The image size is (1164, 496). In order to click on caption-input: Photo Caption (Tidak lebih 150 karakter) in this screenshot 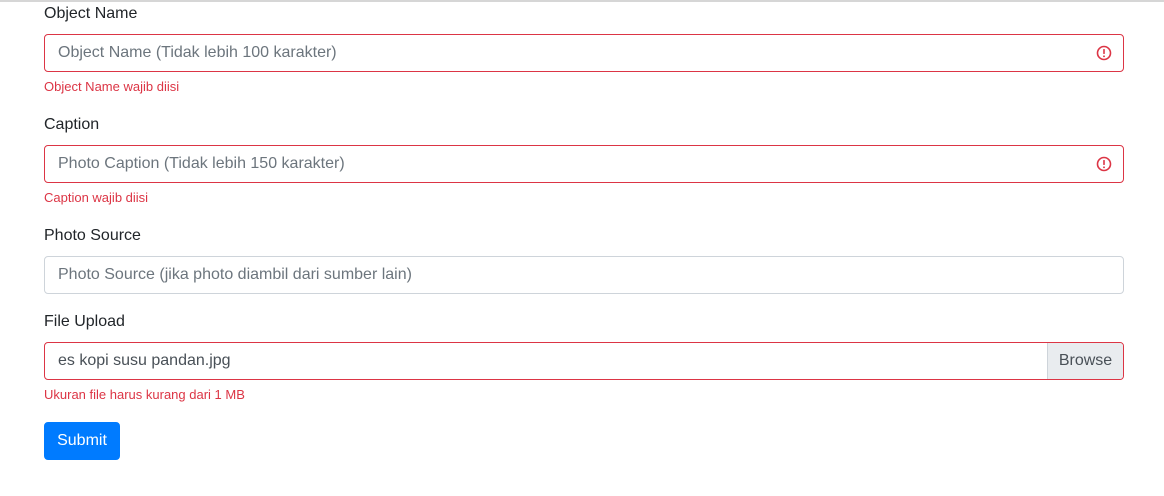, I will do `click(584, 164)`.